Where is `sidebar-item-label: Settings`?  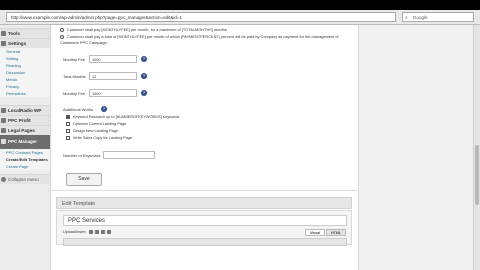
sidebar-item-label: Settings is located at coordinates (17, 43).